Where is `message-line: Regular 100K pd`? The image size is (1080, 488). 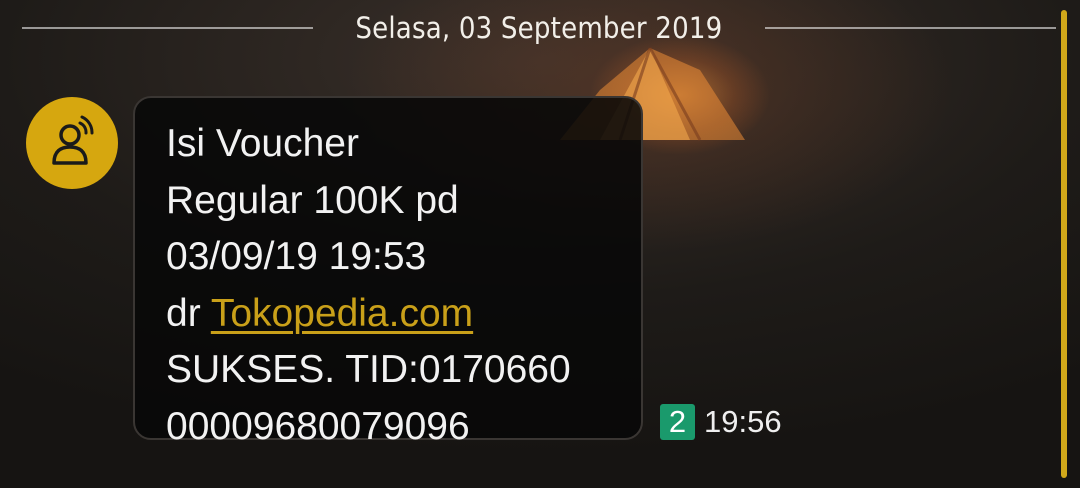
message-line: Regular 100K pd is located at coordinates (312, 200).